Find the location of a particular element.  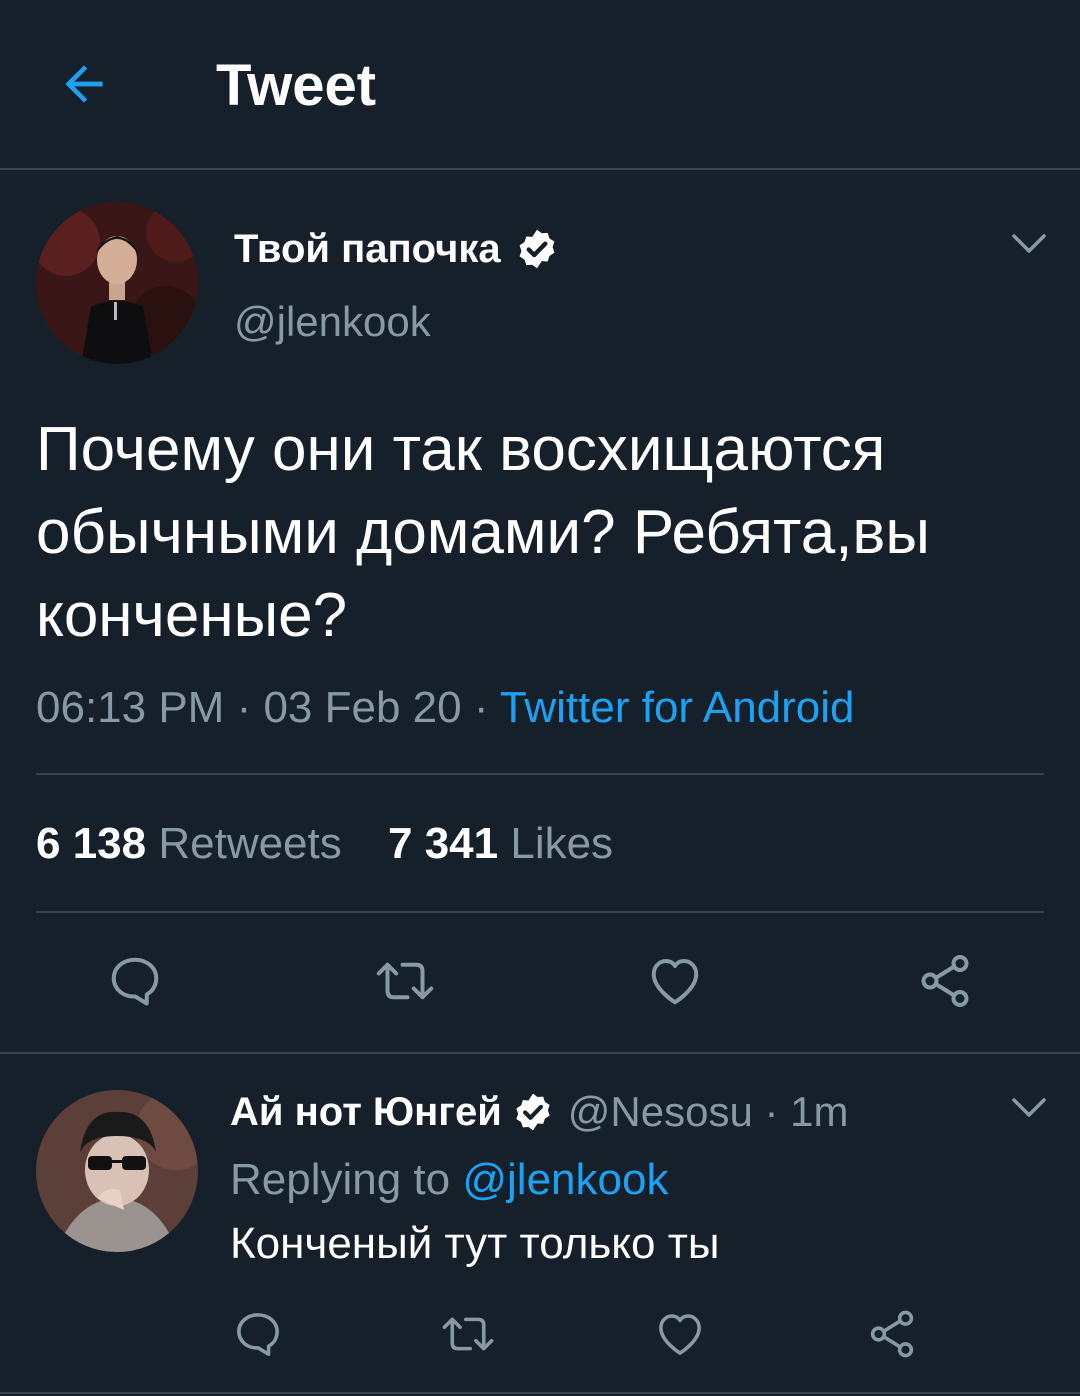

reply-retweet-button is located at coordinates (468, 1334).